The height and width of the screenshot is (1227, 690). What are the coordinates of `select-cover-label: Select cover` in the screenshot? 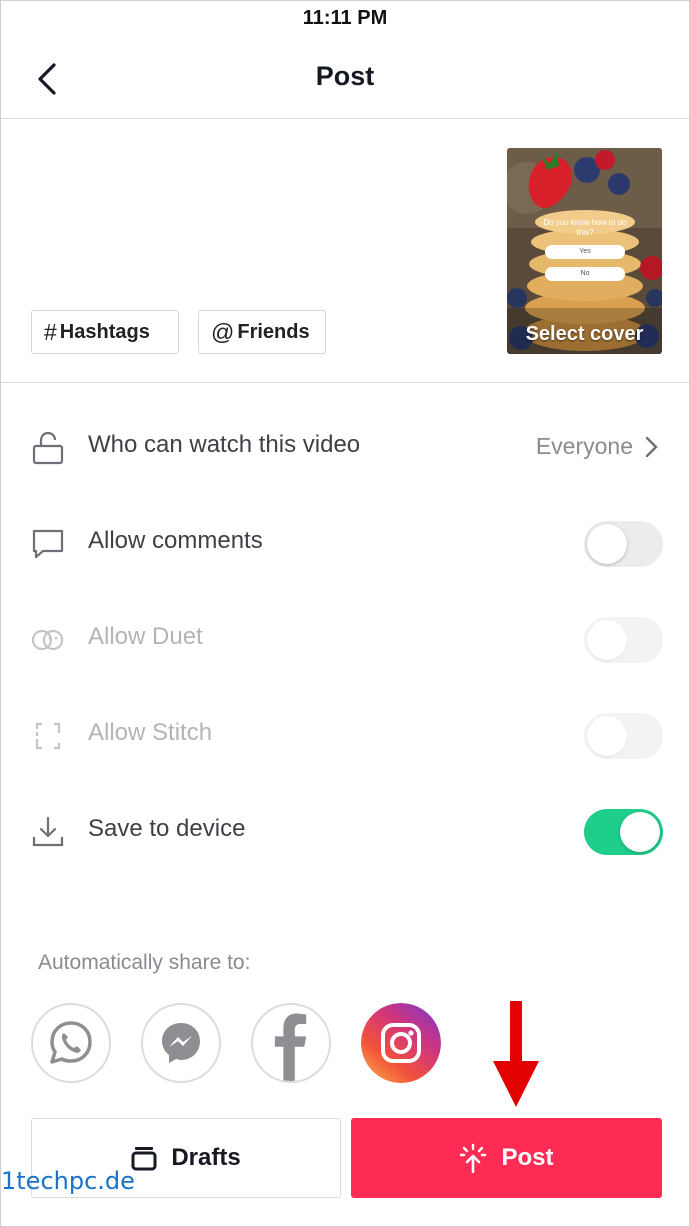 It's located at (584, 334).